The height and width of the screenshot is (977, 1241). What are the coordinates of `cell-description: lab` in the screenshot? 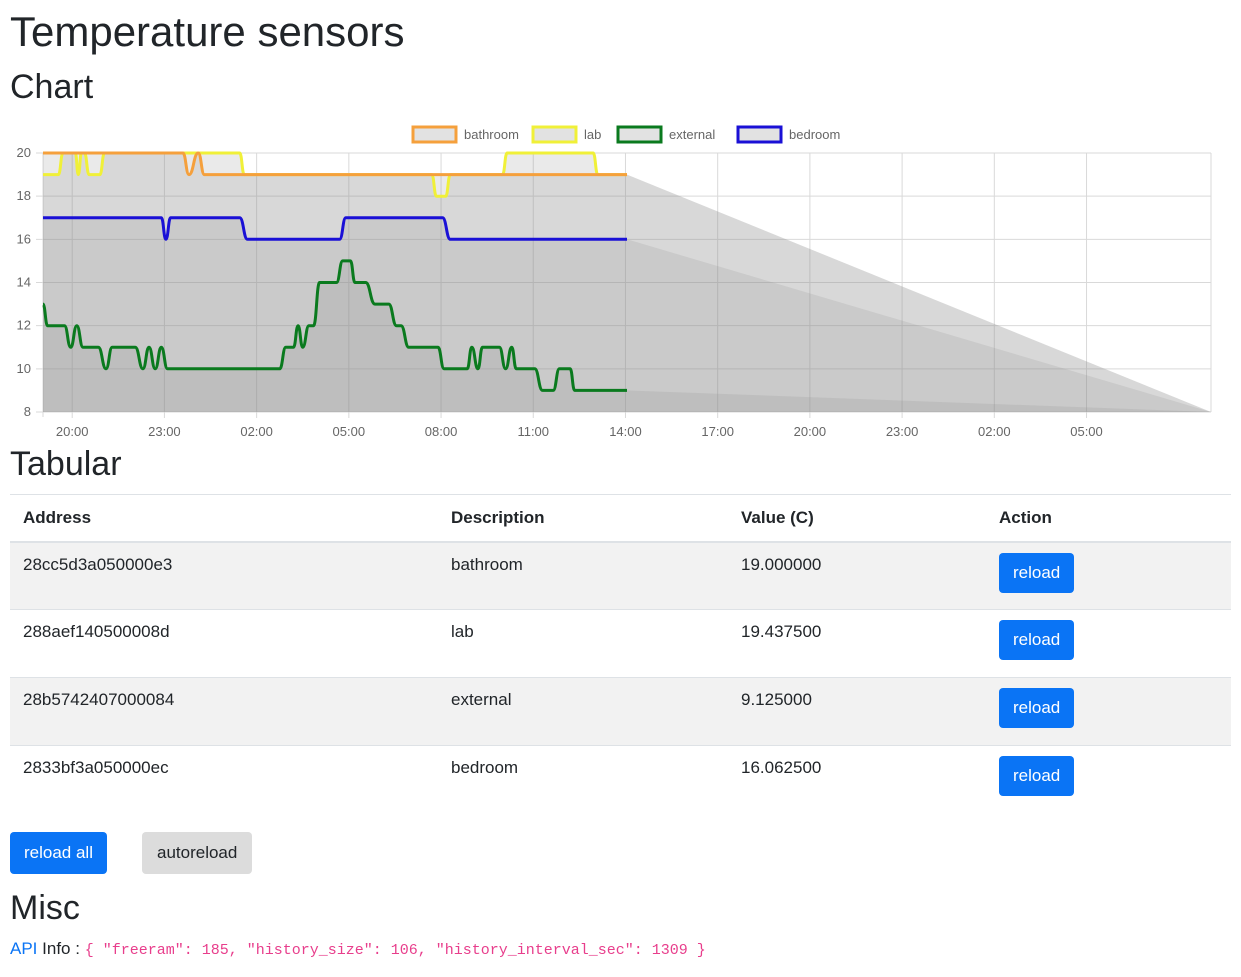 It's located at (583, 643).